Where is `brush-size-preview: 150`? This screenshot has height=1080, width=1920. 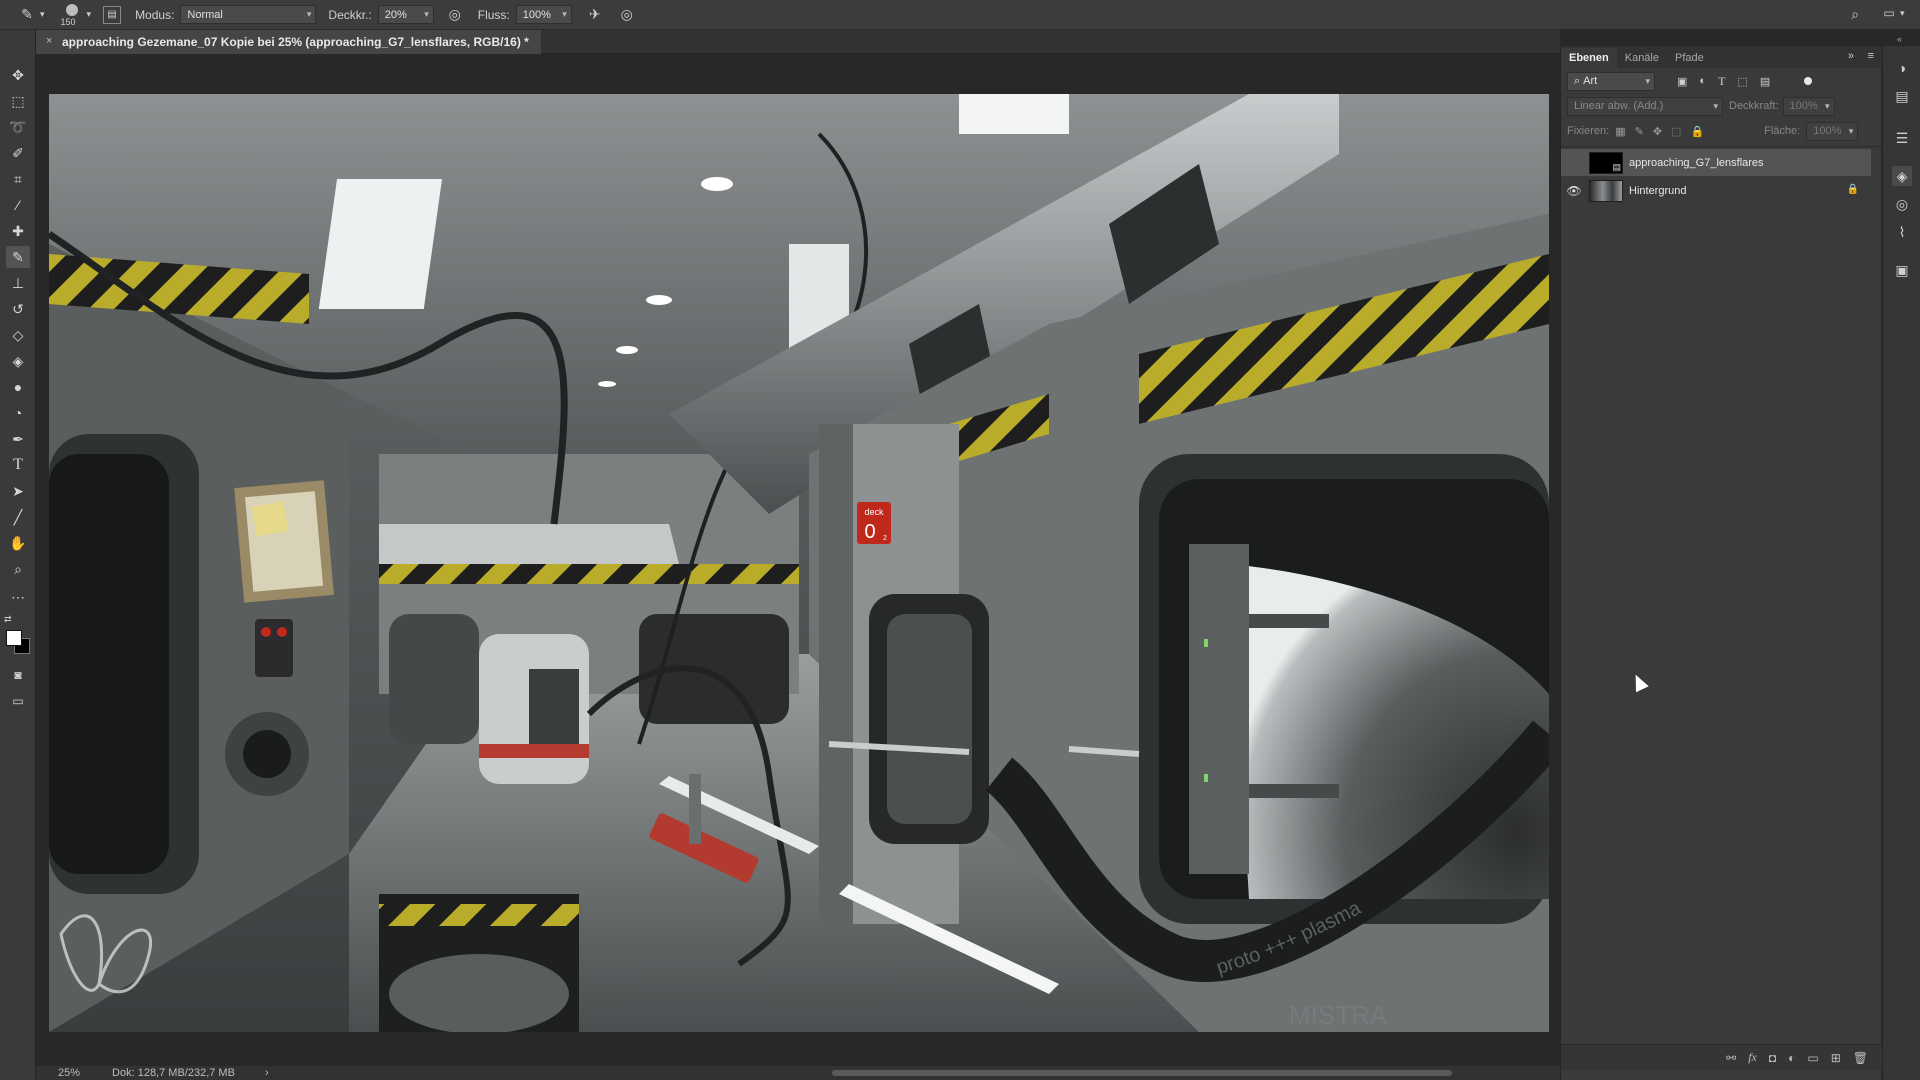
brush-size-preview: 150 is located at coordinates (72, 15).